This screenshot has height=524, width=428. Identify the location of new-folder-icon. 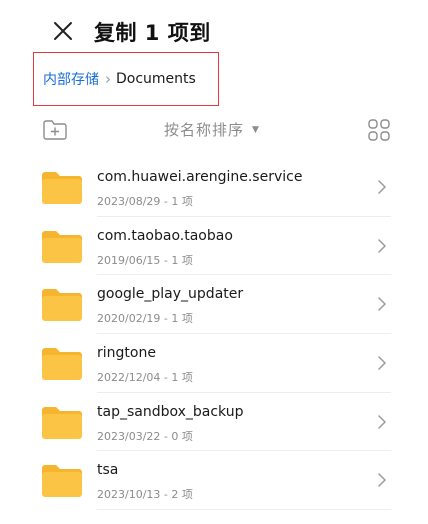
(55, 130).